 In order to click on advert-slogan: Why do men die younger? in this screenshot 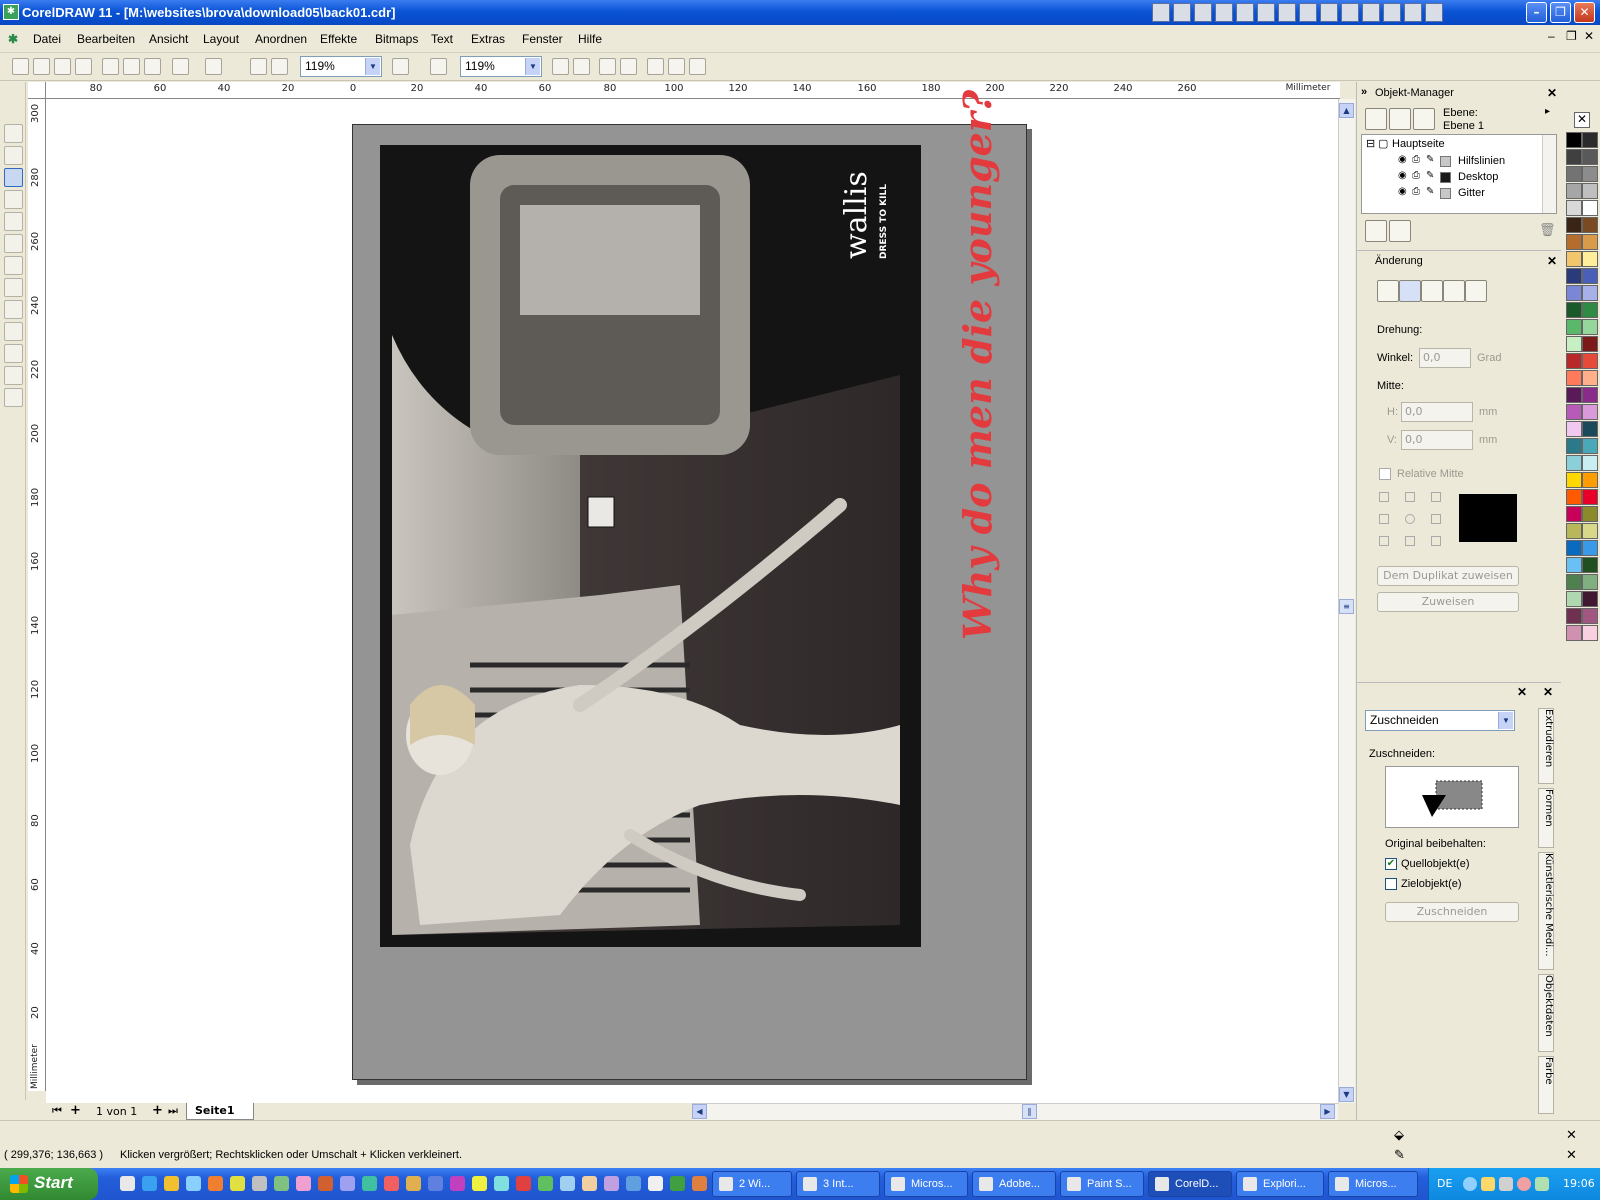, I will do `click(972, 365)`.